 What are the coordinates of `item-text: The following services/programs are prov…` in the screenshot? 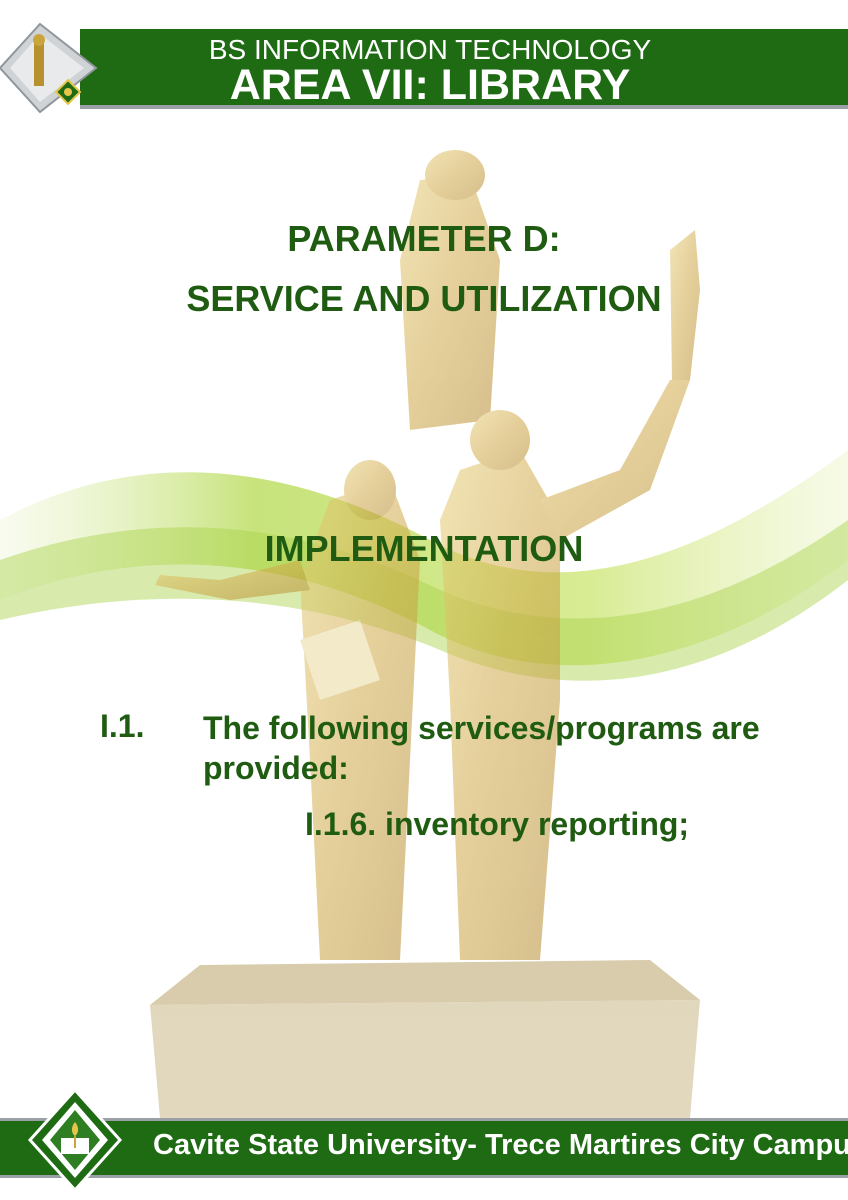 It's located at (481, 748).